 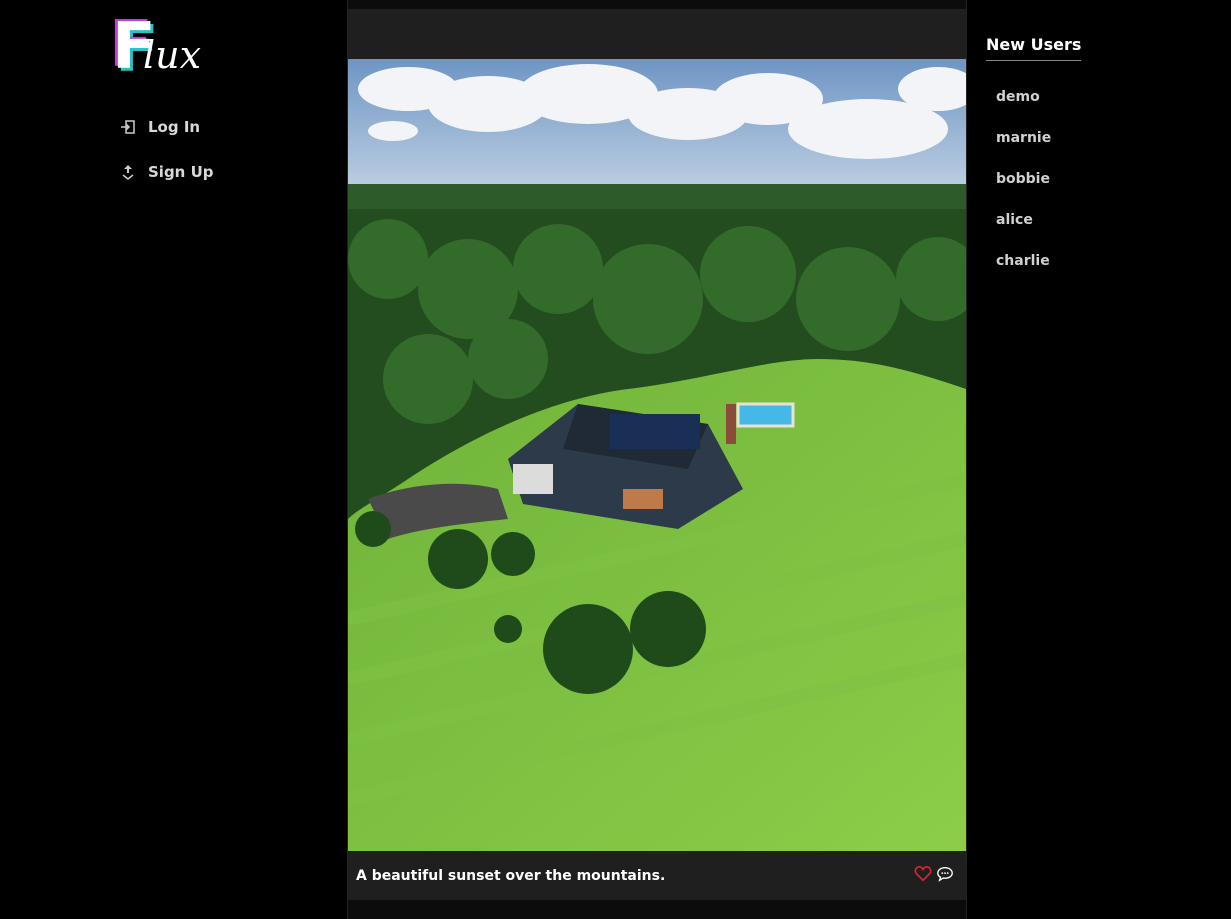 What do you see at coordinates (945, 874) in the screenshot?
I see `comment-icon` at bounding box center [945, 874].